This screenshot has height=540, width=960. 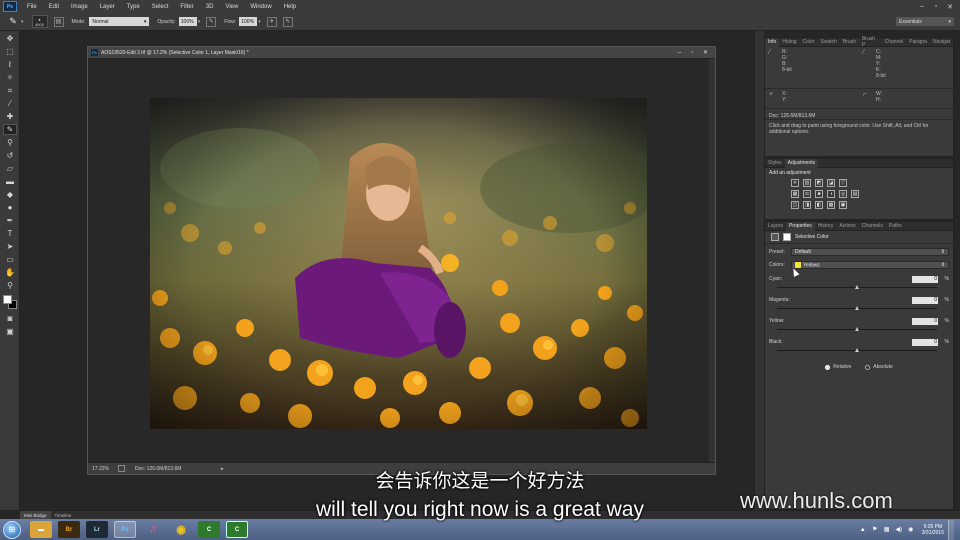 I want to click on maximize-icon: ▫, so click(x=692, y=53).